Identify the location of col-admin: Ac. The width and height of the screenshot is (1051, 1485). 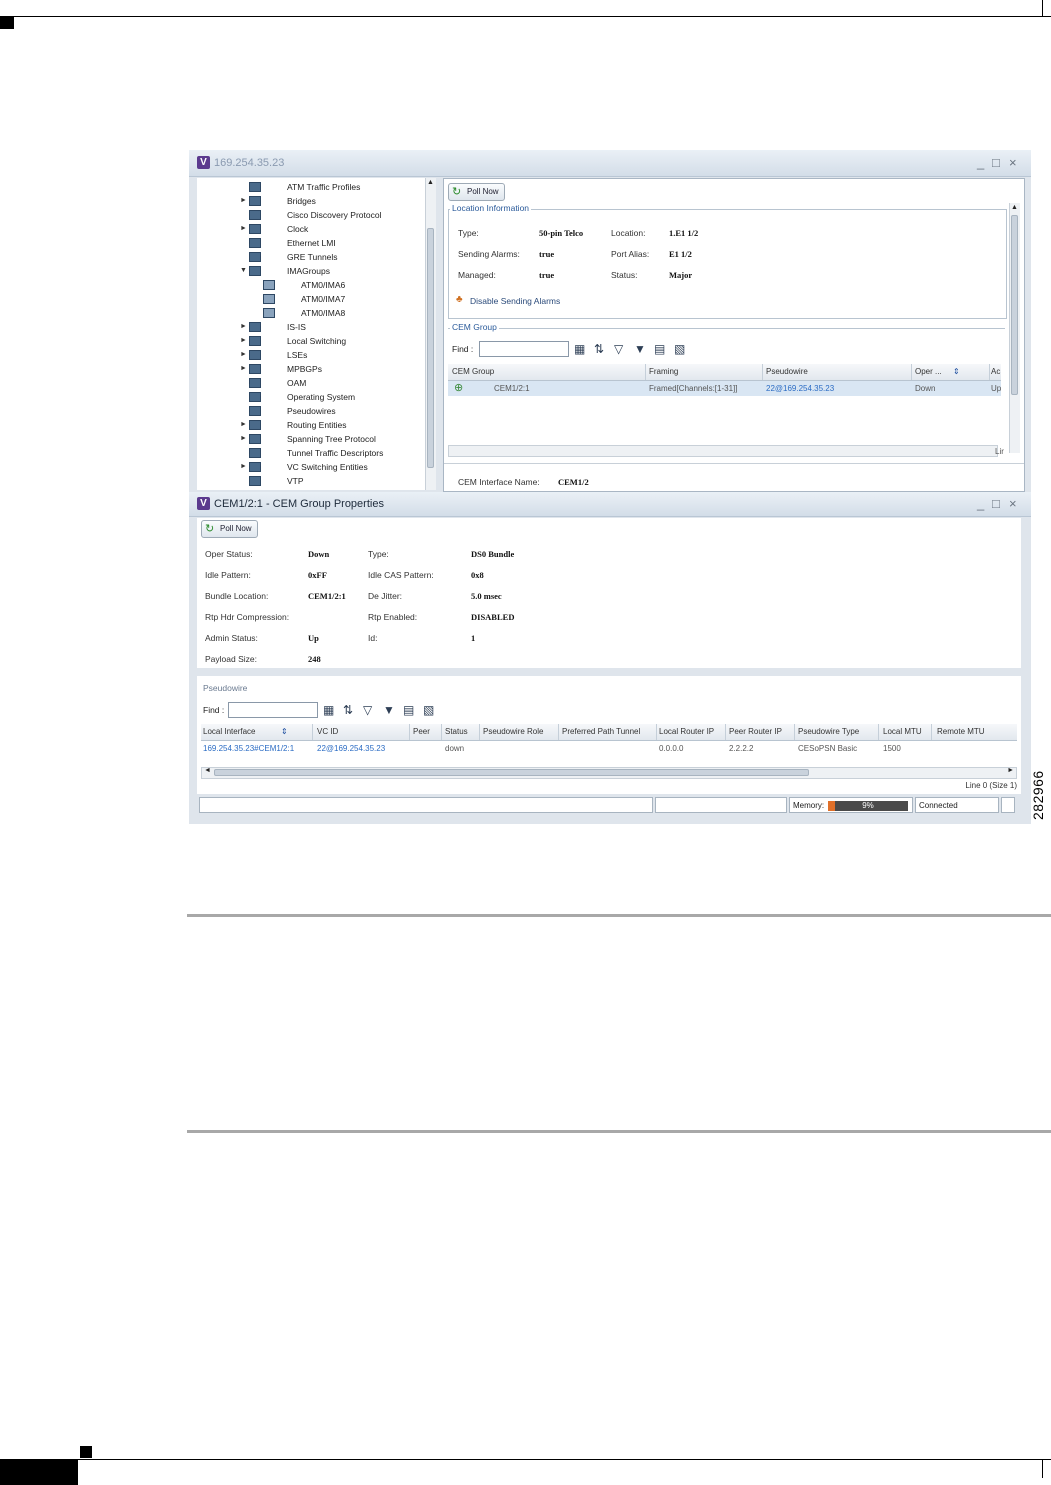
(996, 371).